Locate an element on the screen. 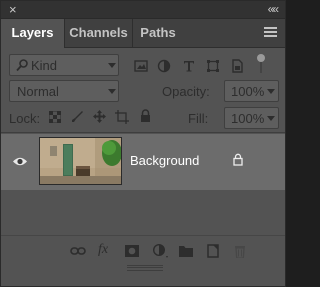 This screenshot has width=320, height=287. fill-field: 100% is located at coordinates (251, 118).